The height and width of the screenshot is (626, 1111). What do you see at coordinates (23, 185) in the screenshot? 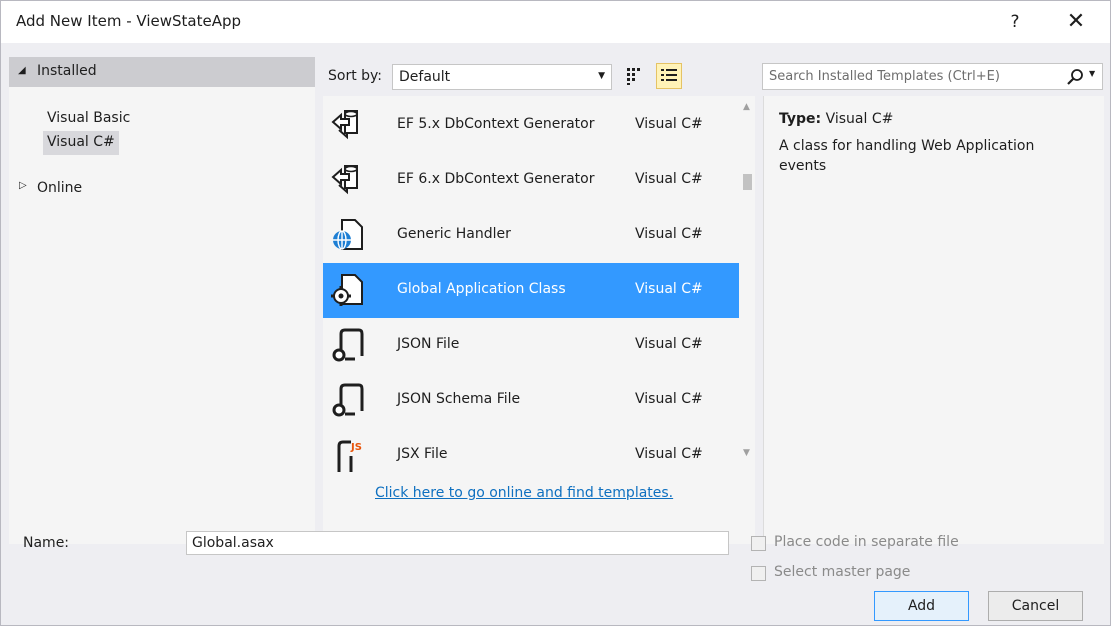
I see `expand-triangle-icon: ▷` at bounding box center [23, 185].